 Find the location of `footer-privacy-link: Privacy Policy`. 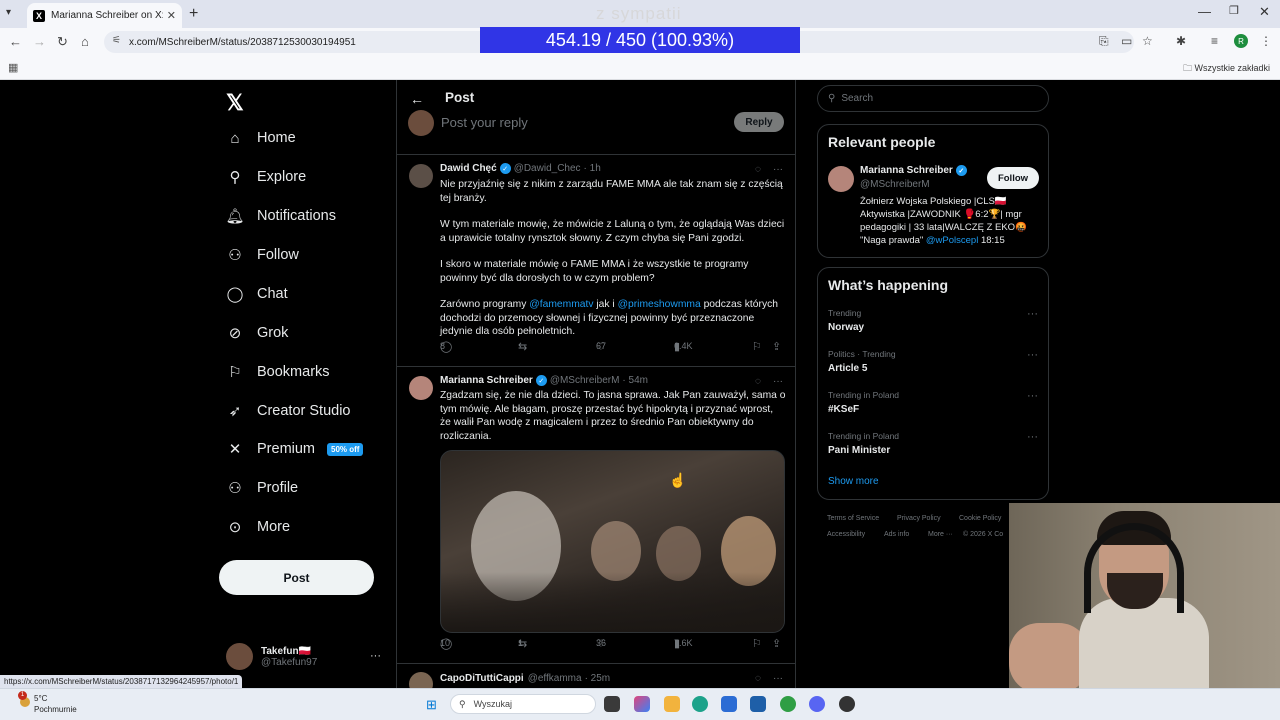

footer-privacy-link: Privacy Policy is located at coordinates (919, 518).